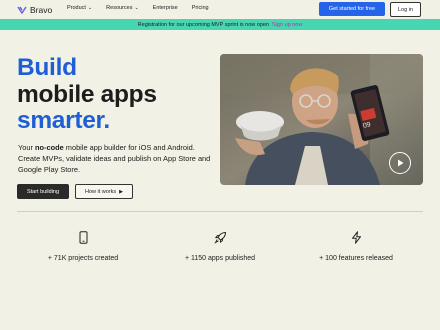  What do you see at coordinates (22, 10) in the screenshot?
I see `bravo-logo-icon` at bounding box center [22, 10].